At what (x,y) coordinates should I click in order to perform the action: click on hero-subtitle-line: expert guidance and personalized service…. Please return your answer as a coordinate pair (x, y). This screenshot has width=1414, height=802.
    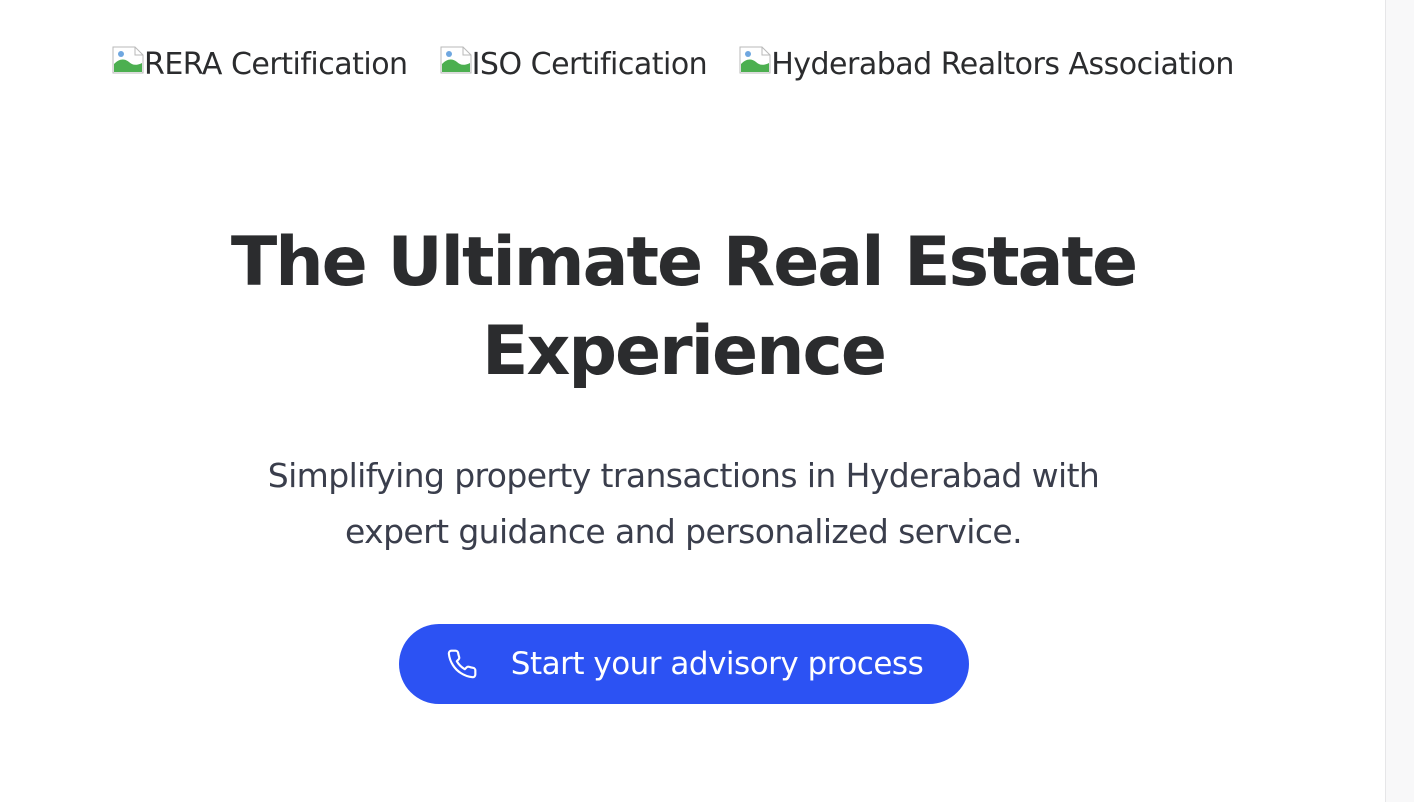
    Looking at the image, I should click on (684, 531).